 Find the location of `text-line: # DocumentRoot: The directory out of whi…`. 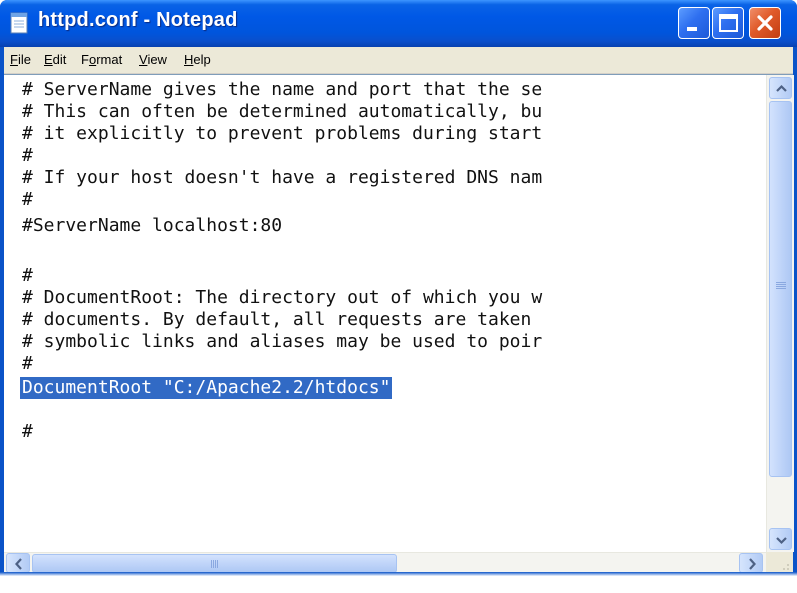

text-line: # DocumentRoot: The directory out of whi… is located at coordinates (282, 297).